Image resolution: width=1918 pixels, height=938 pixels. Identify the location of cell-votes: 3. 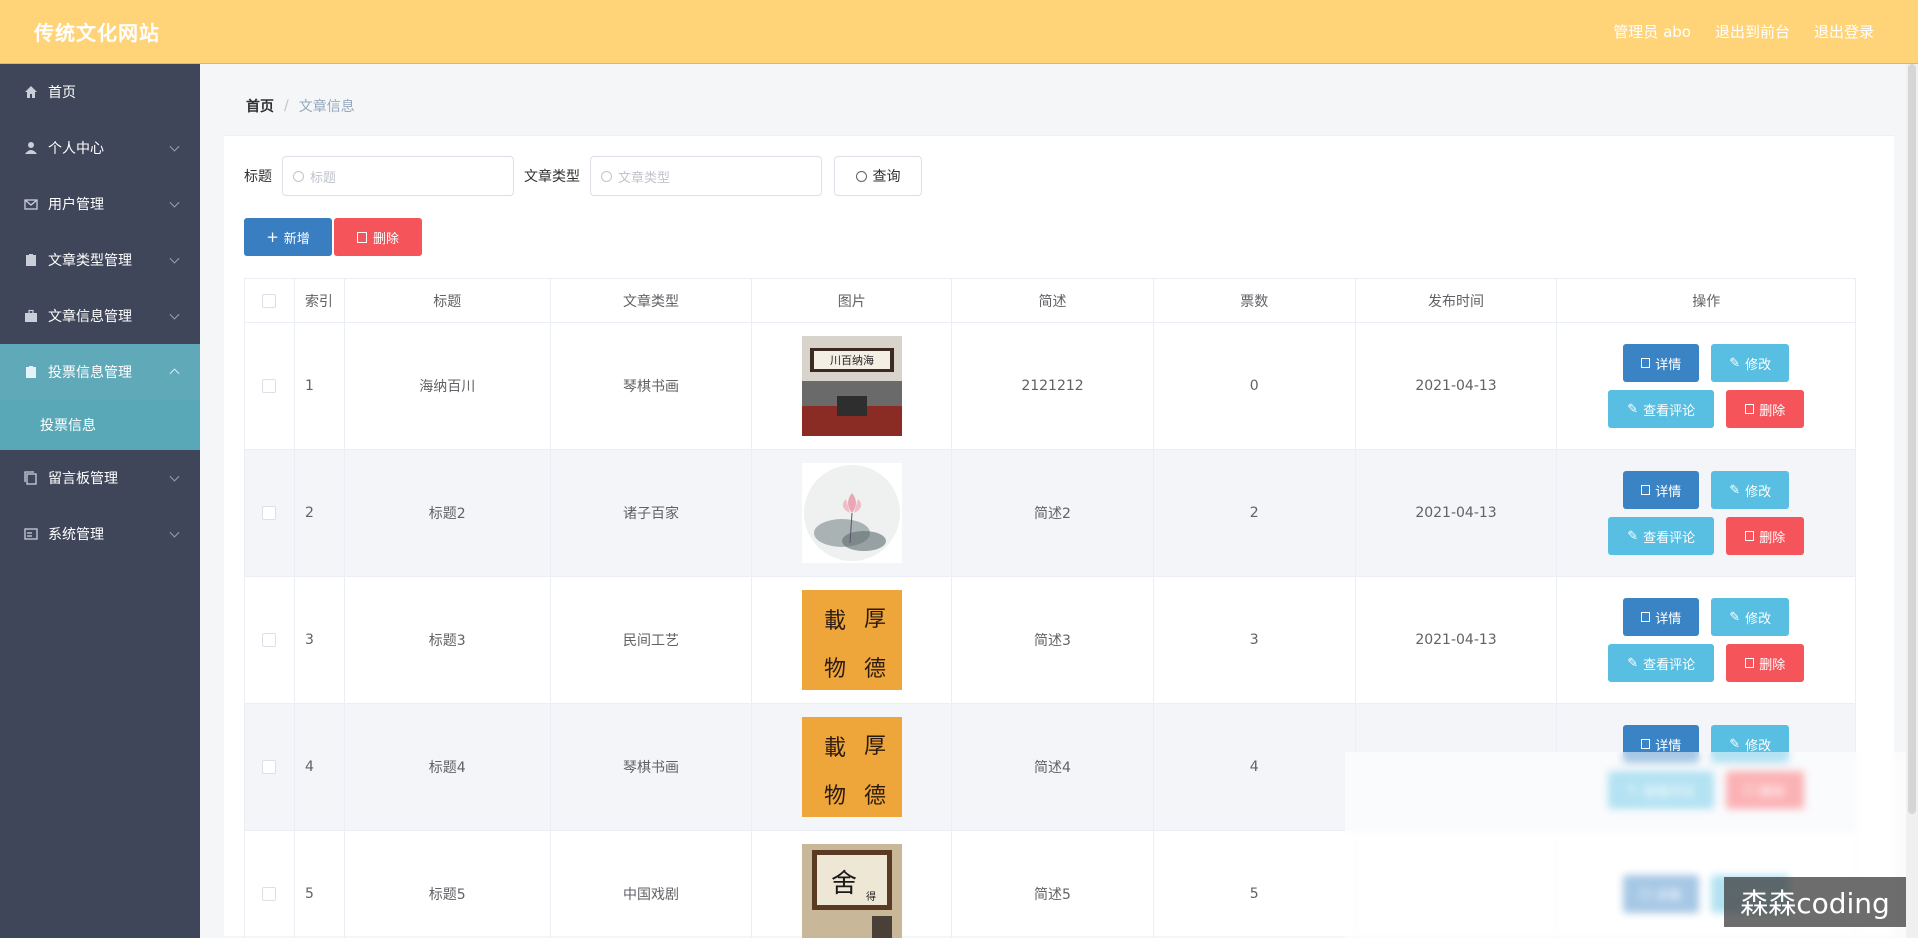
(1255, 640).